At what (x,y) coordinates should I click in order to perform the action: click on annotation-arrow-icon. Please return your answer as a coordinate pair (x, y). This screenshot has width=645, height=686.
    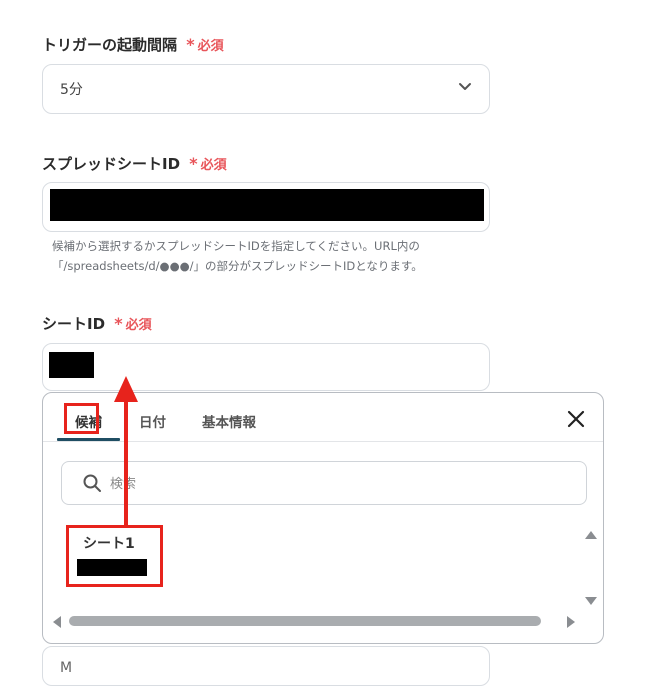
    Looking at the image, I should click on (126, 451).